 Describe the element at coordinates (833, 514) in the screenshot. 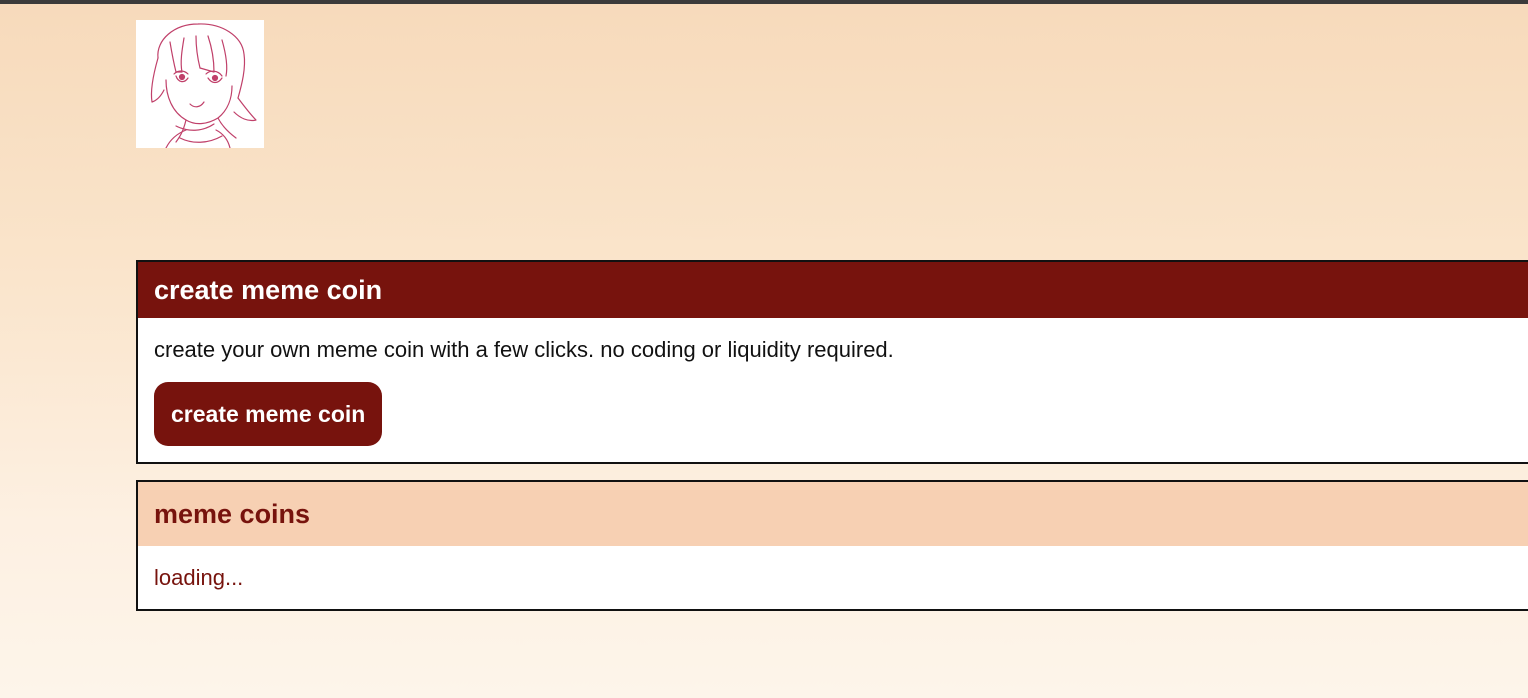

I see `coins-panel-title: meme coins` at that location.